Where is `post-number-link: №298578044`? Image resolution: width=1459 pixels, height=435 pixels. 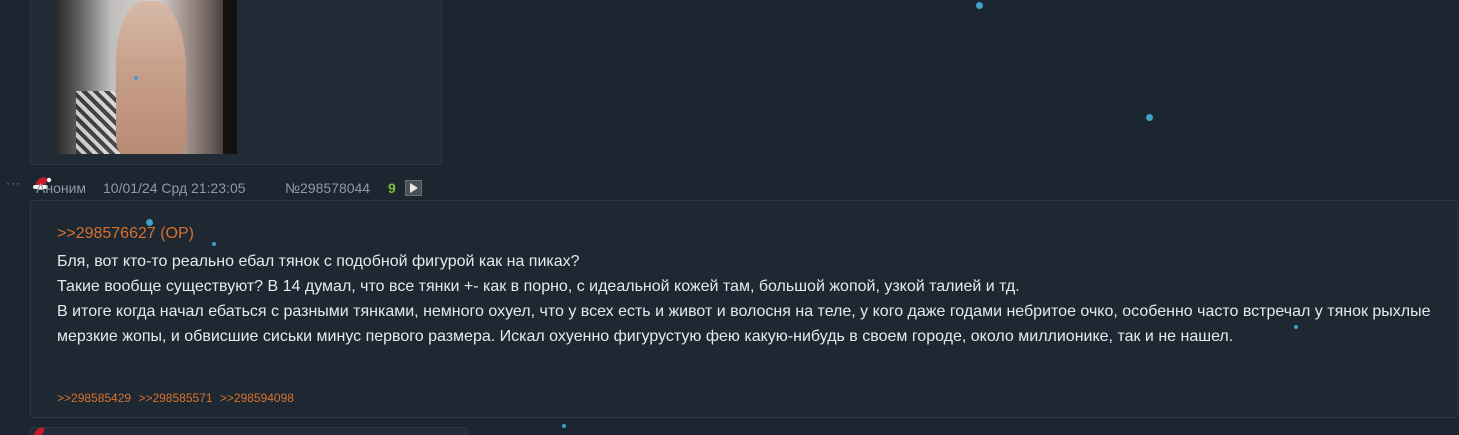 post-number-link: №298578044 is located at coordinates (327, 188).